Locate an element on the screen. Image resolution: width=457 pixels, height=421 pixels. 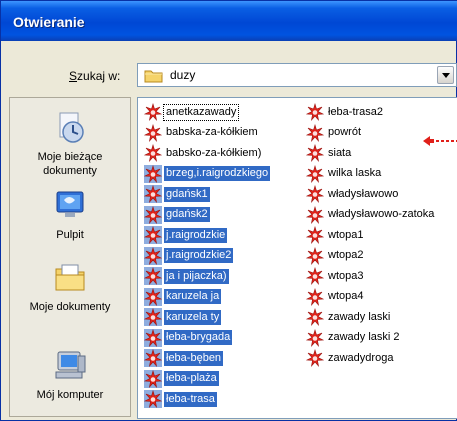
file-item: wtopa1 is located at coordinates (371, 235).